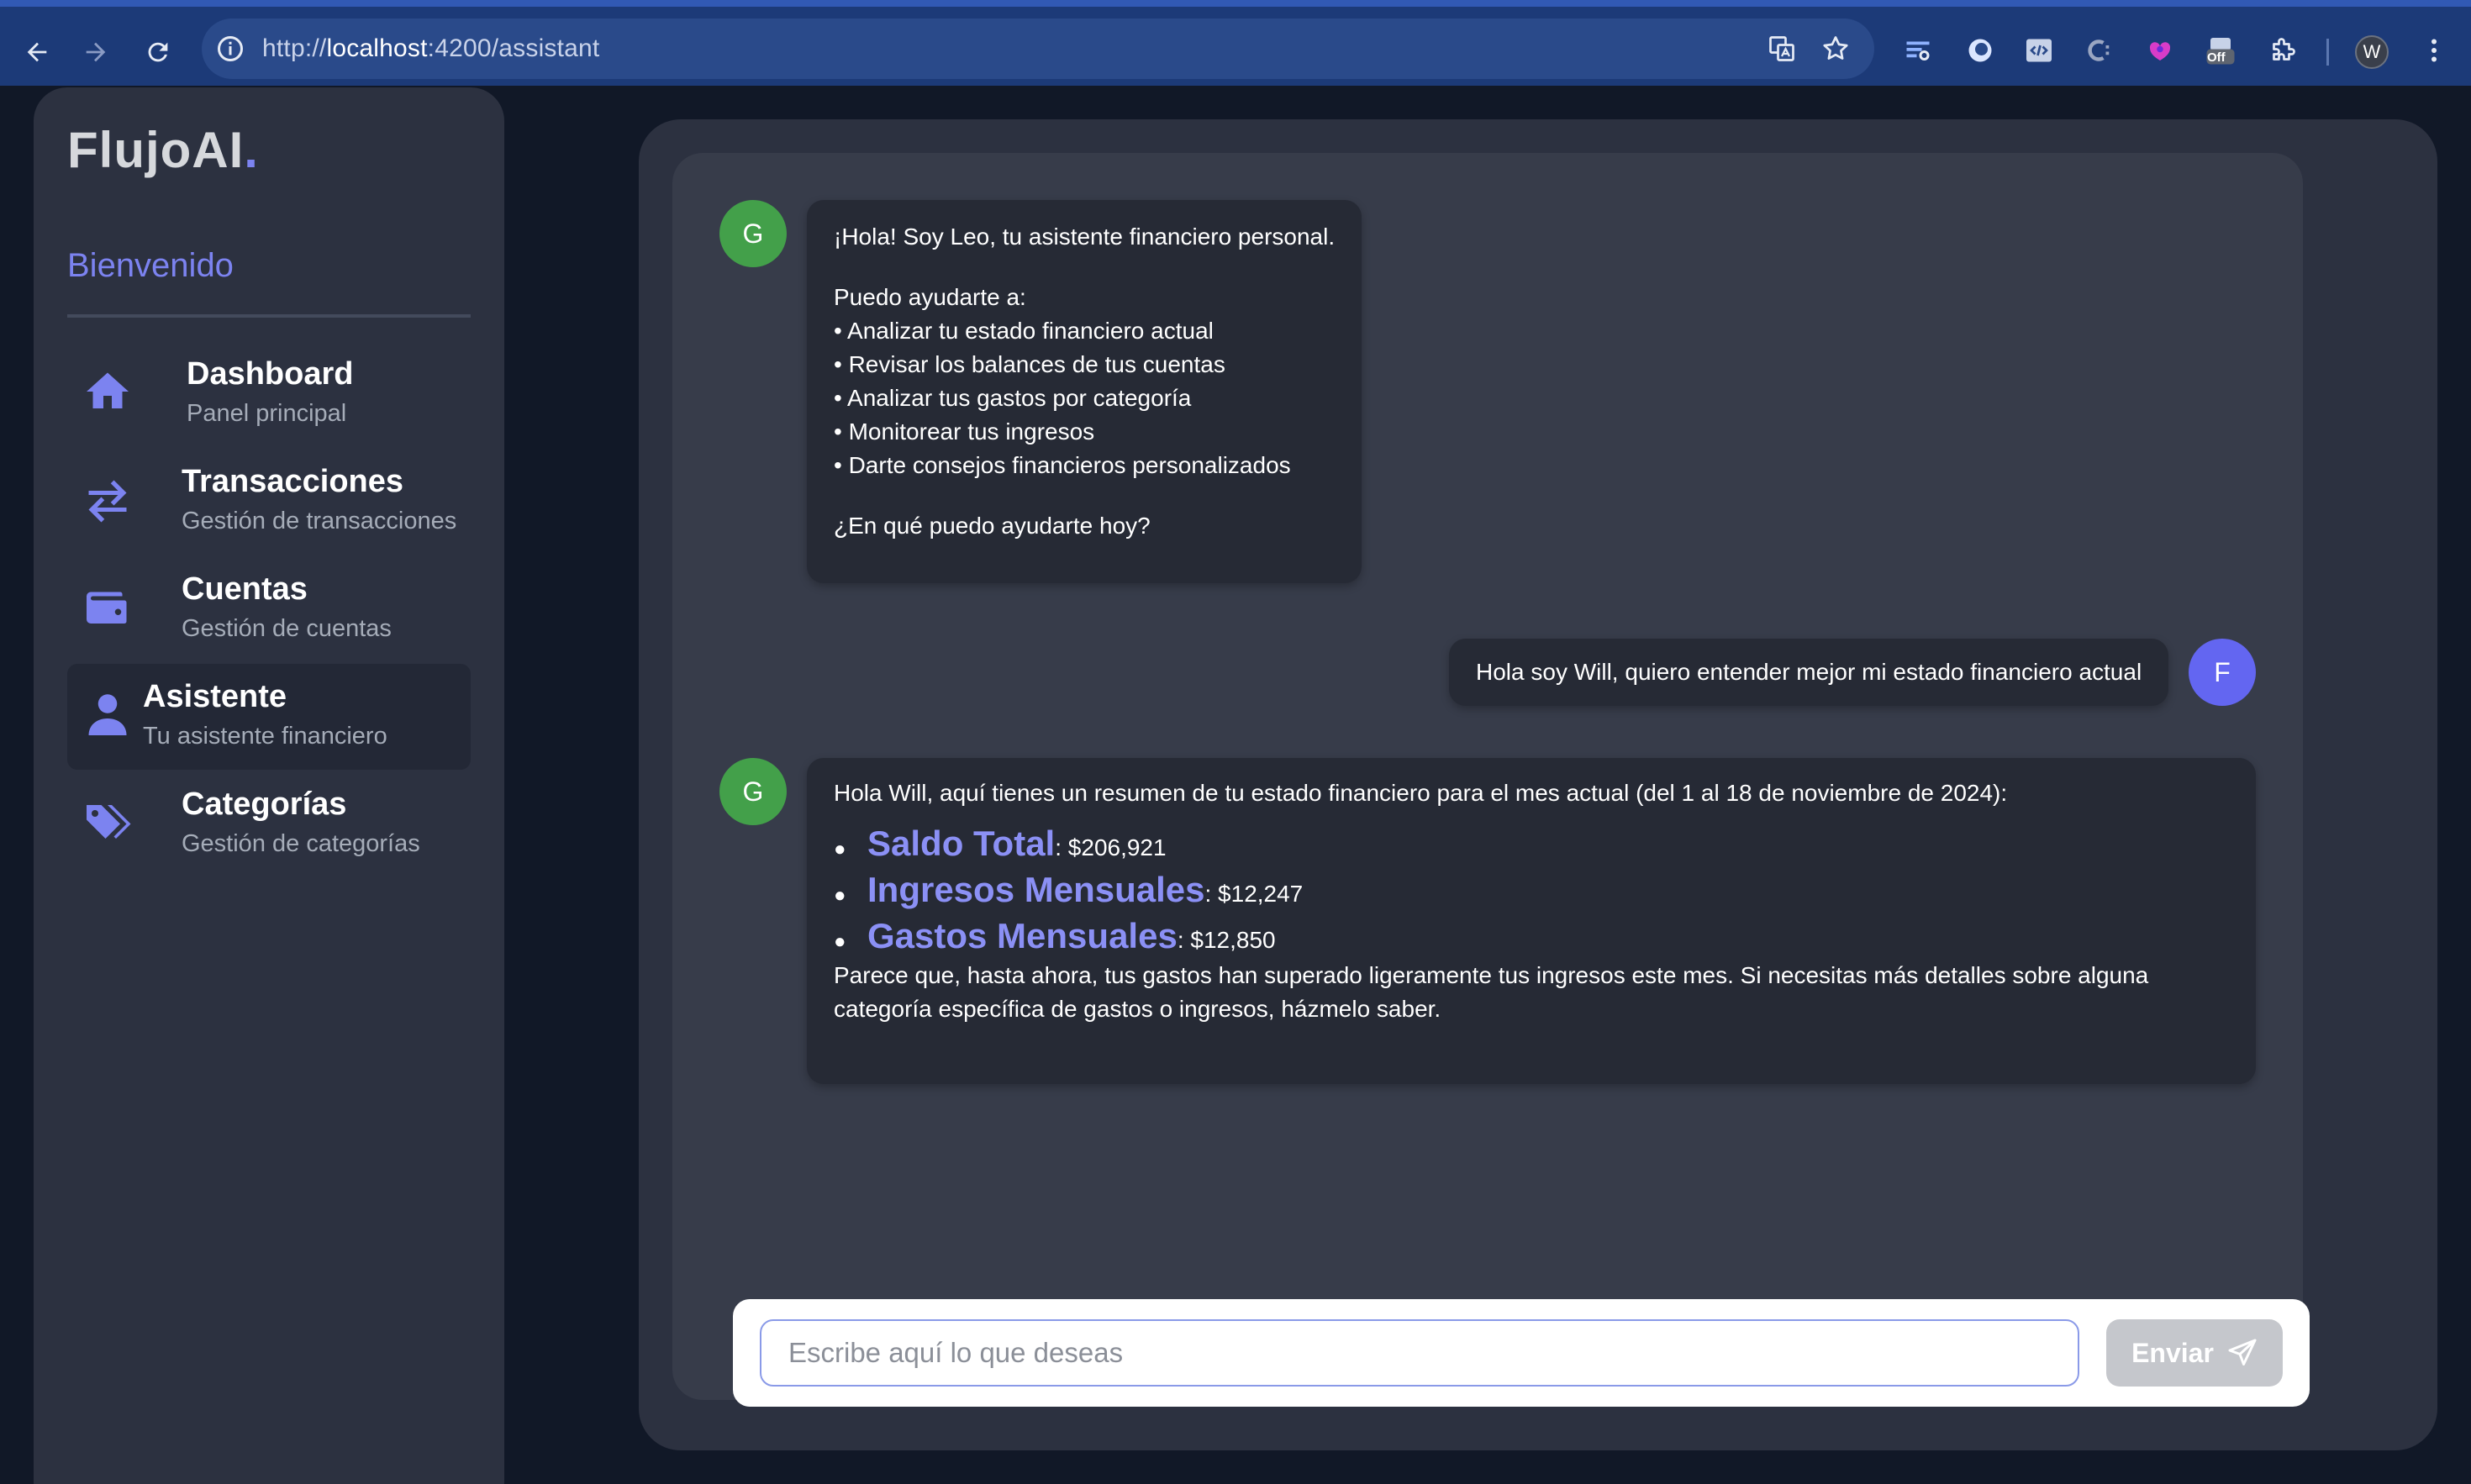 This screenshot has width=2471, height=1484. What do you see at coordinates (107, 714) in the screenshot?
I see `user-icon` at bounding box center [107, 714].